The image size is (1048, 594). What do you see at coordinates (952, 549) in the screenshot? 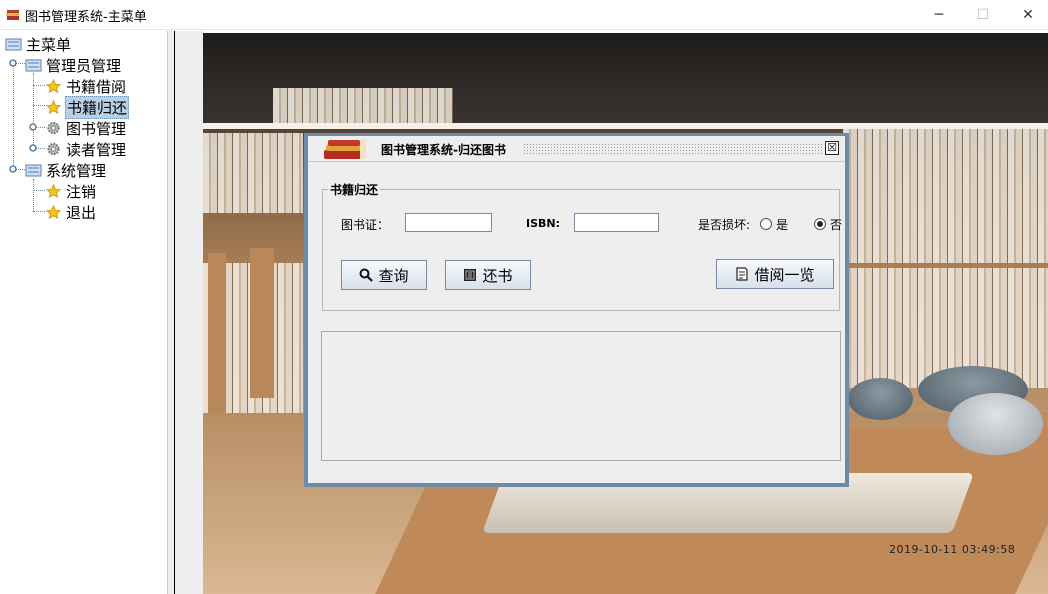
I see `photo-timestamp: 2019-10-11 03:49:58` at bounding box center [952, 549].